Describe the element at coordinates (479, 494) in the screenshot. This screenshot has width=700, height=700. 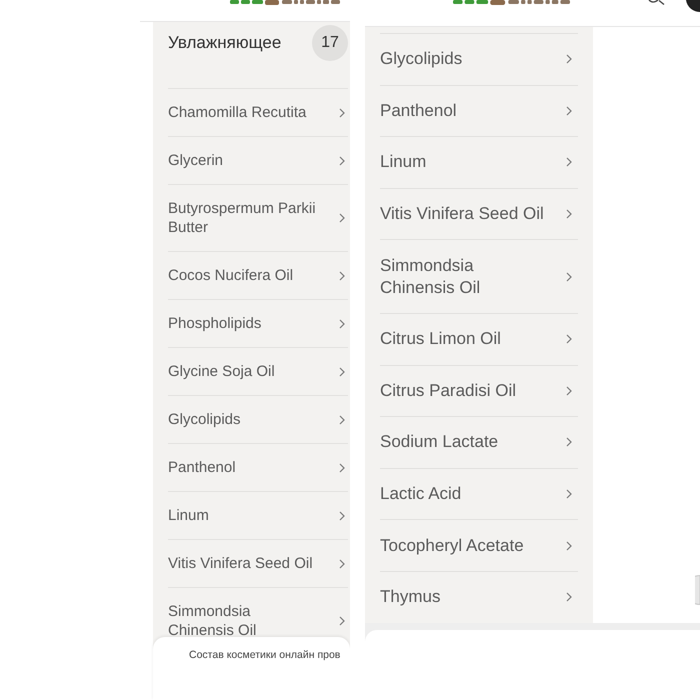
I see `ingredient-item: Lactic Acid` at that location.